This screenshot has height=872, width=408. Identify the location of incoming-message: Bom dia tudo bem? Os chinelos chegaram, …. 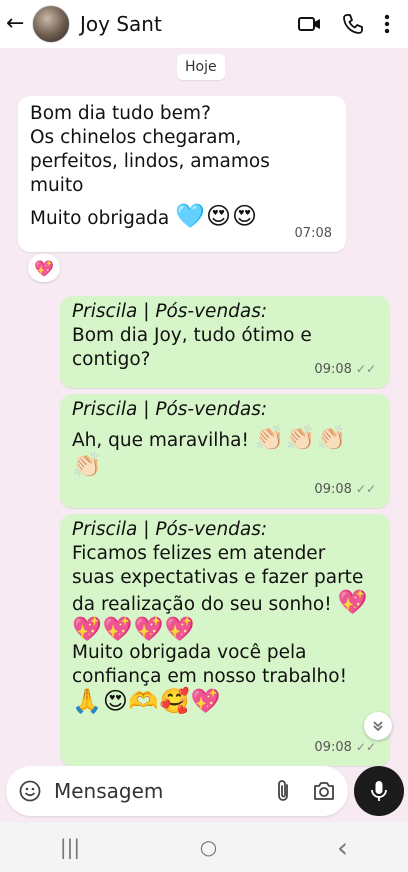
(182, 174).